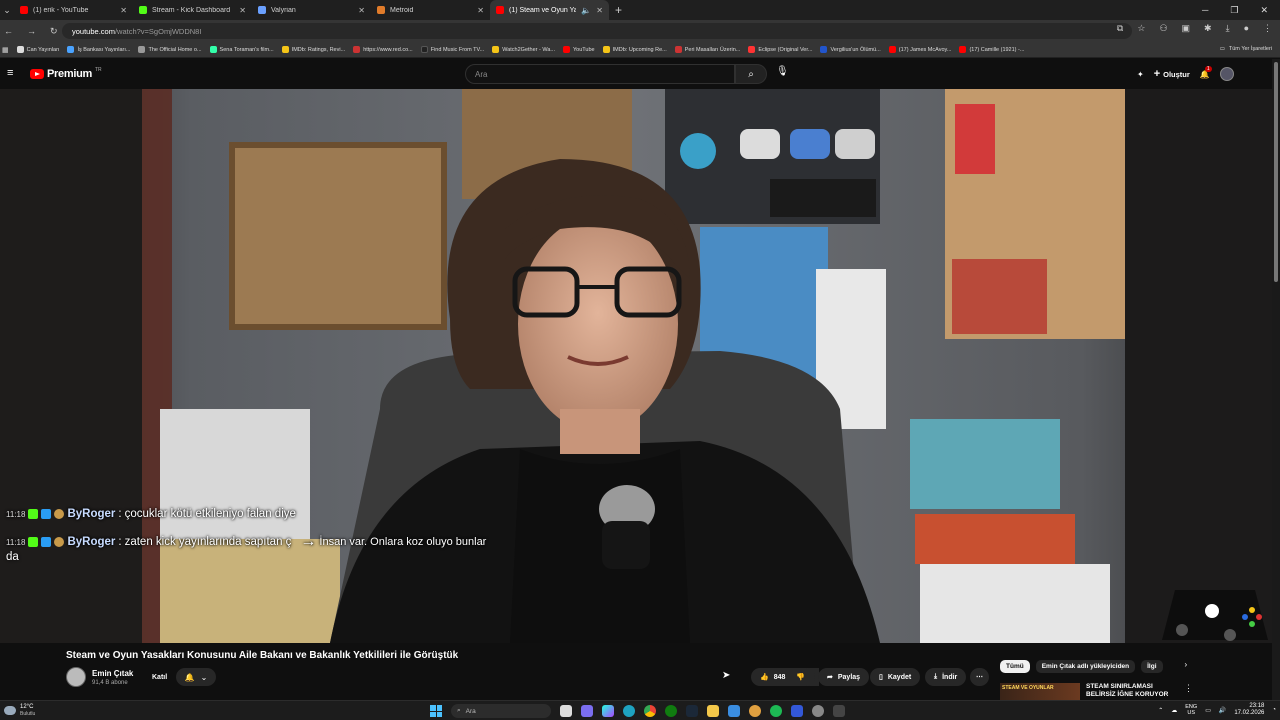 Image resolution: width=1280 pixels, height=720 pixels. I want to click on download-arrow-icon: ⤓, so click(936, 676).